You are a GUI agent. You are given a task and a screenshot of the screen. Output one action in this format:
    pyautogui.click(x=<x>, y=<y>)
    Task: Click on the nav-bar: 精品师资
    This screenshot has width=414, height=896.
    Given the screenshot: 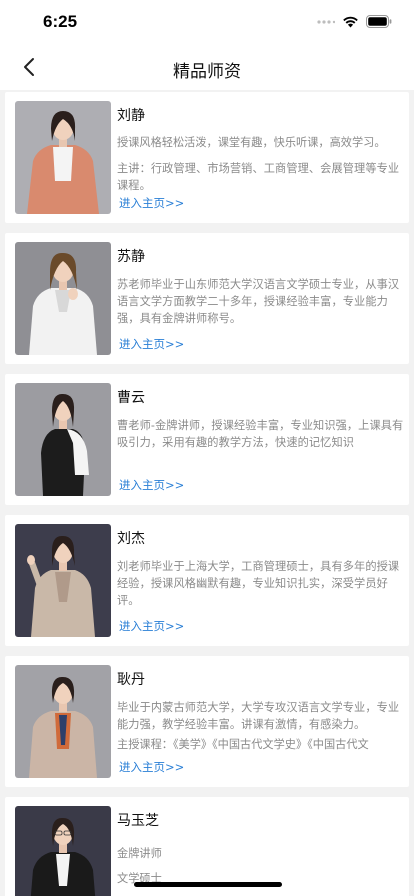 What is the action you would take?
    pyautogui.click(x=207, y=68)
    